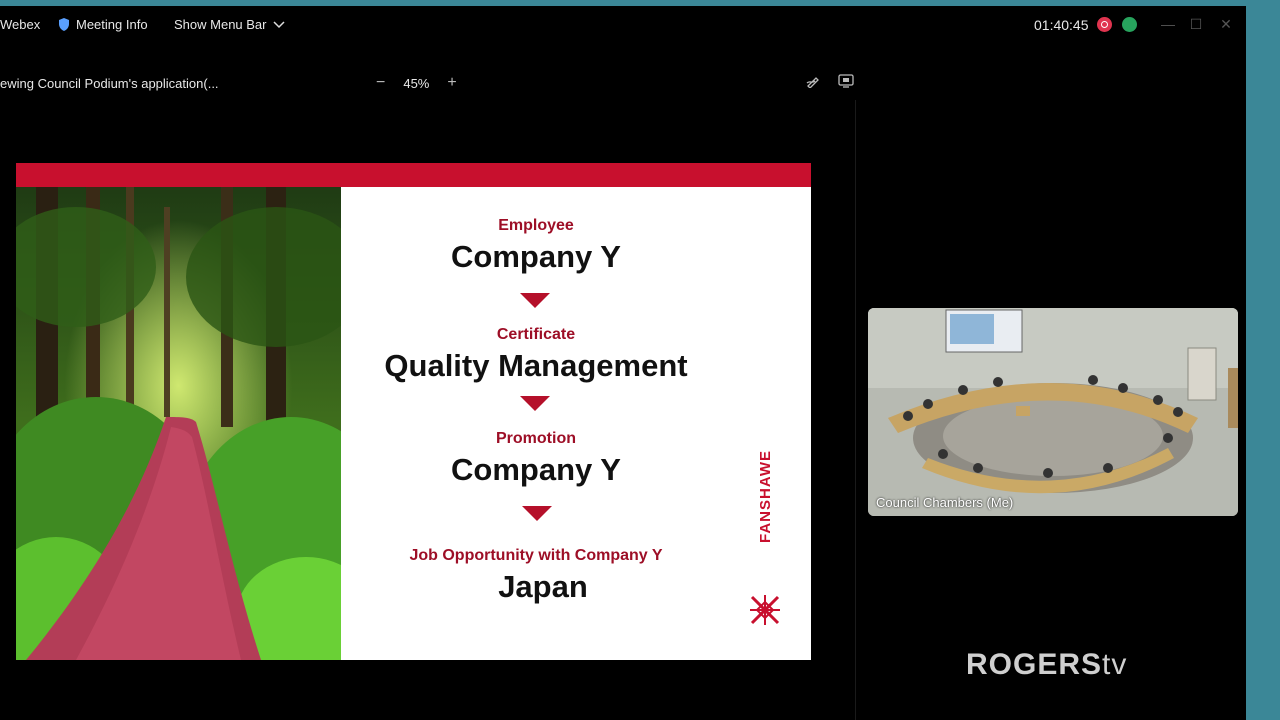 The height and width of the screenshot is (720, 1280). What do you see at coordinates (380, 83) in the screenshot?
I see `zoom-out-button: −` at bounding box center [380, 83].